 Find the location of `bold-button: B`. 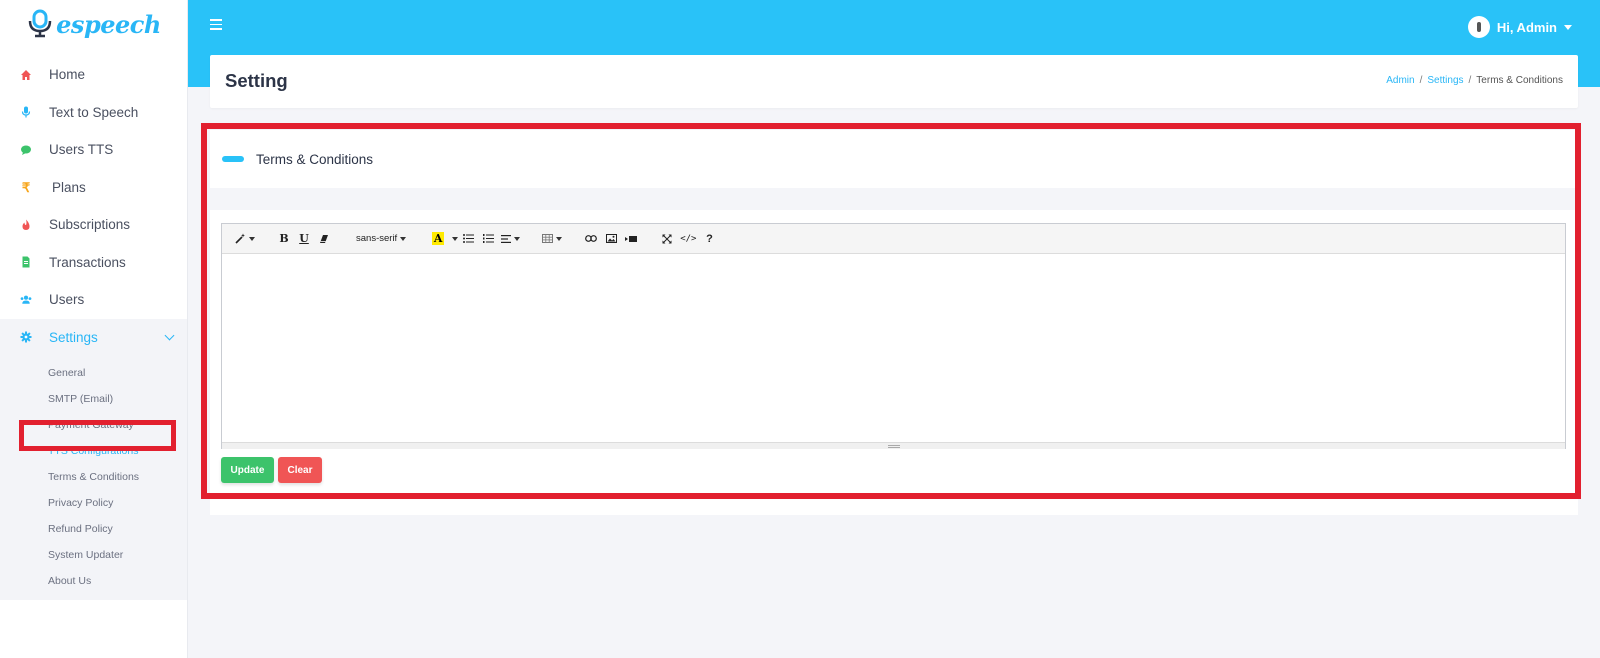

bold-button: B is located at coordinates (284, 239).